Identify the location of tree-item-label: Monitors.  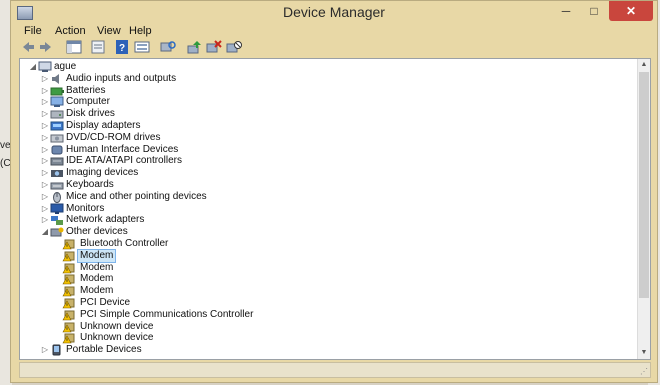
(85, 208).